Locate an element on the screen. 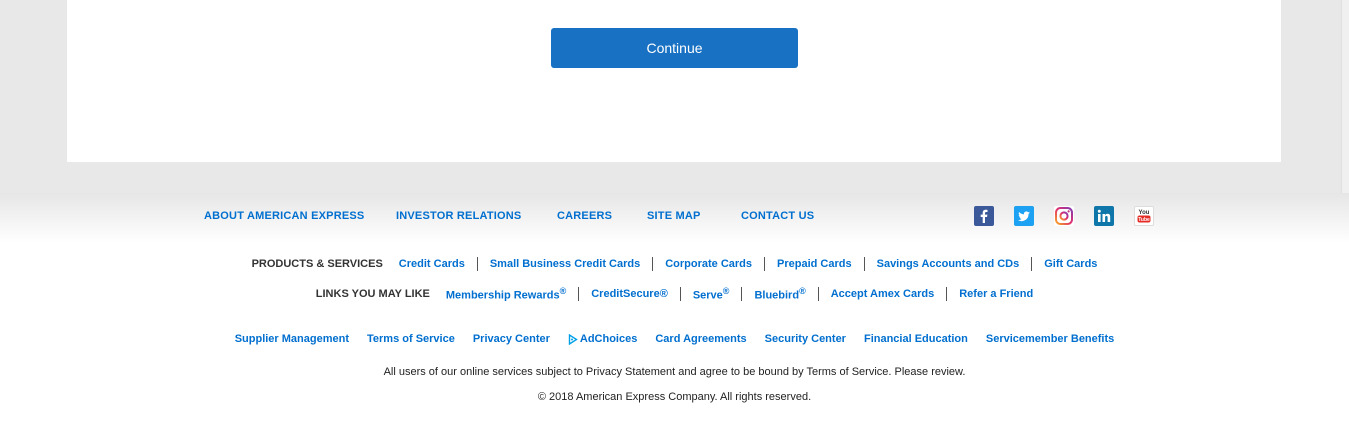 This screenshot has height=424, width=1349. serve-text: Serve is located at coordinates (707, 295).